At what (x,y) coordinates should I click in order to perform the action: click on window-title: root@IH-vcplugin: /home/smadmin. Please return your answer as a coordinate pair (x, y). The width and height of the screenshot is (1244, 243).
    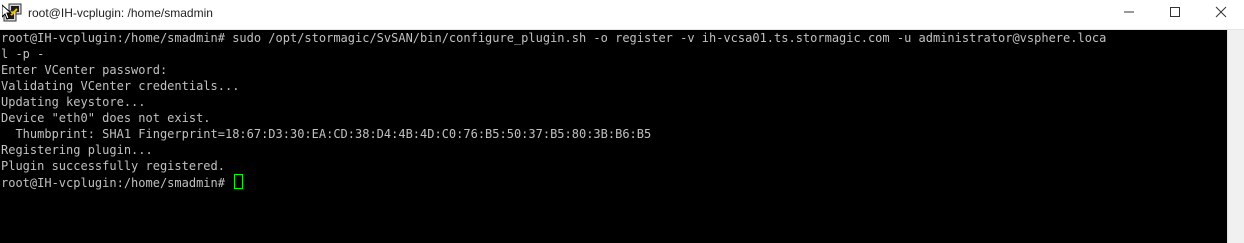
    Looking at the image, I should click on (120, 13).